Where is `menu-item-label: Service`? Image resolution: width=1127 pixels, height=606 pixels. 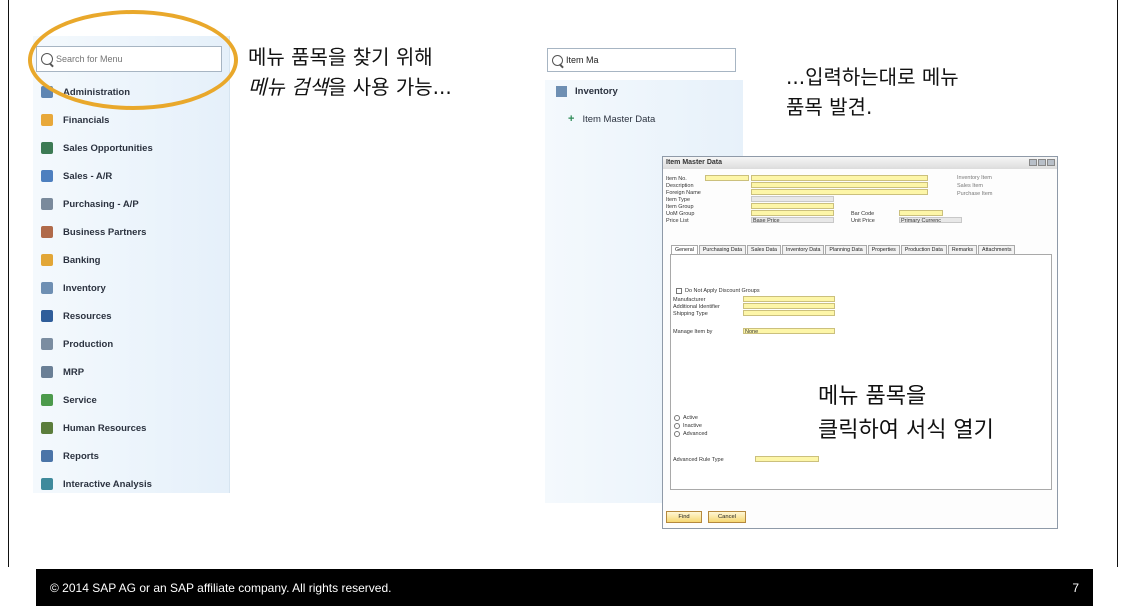
menu-item-label: Service is located at coordinates (80, 400).